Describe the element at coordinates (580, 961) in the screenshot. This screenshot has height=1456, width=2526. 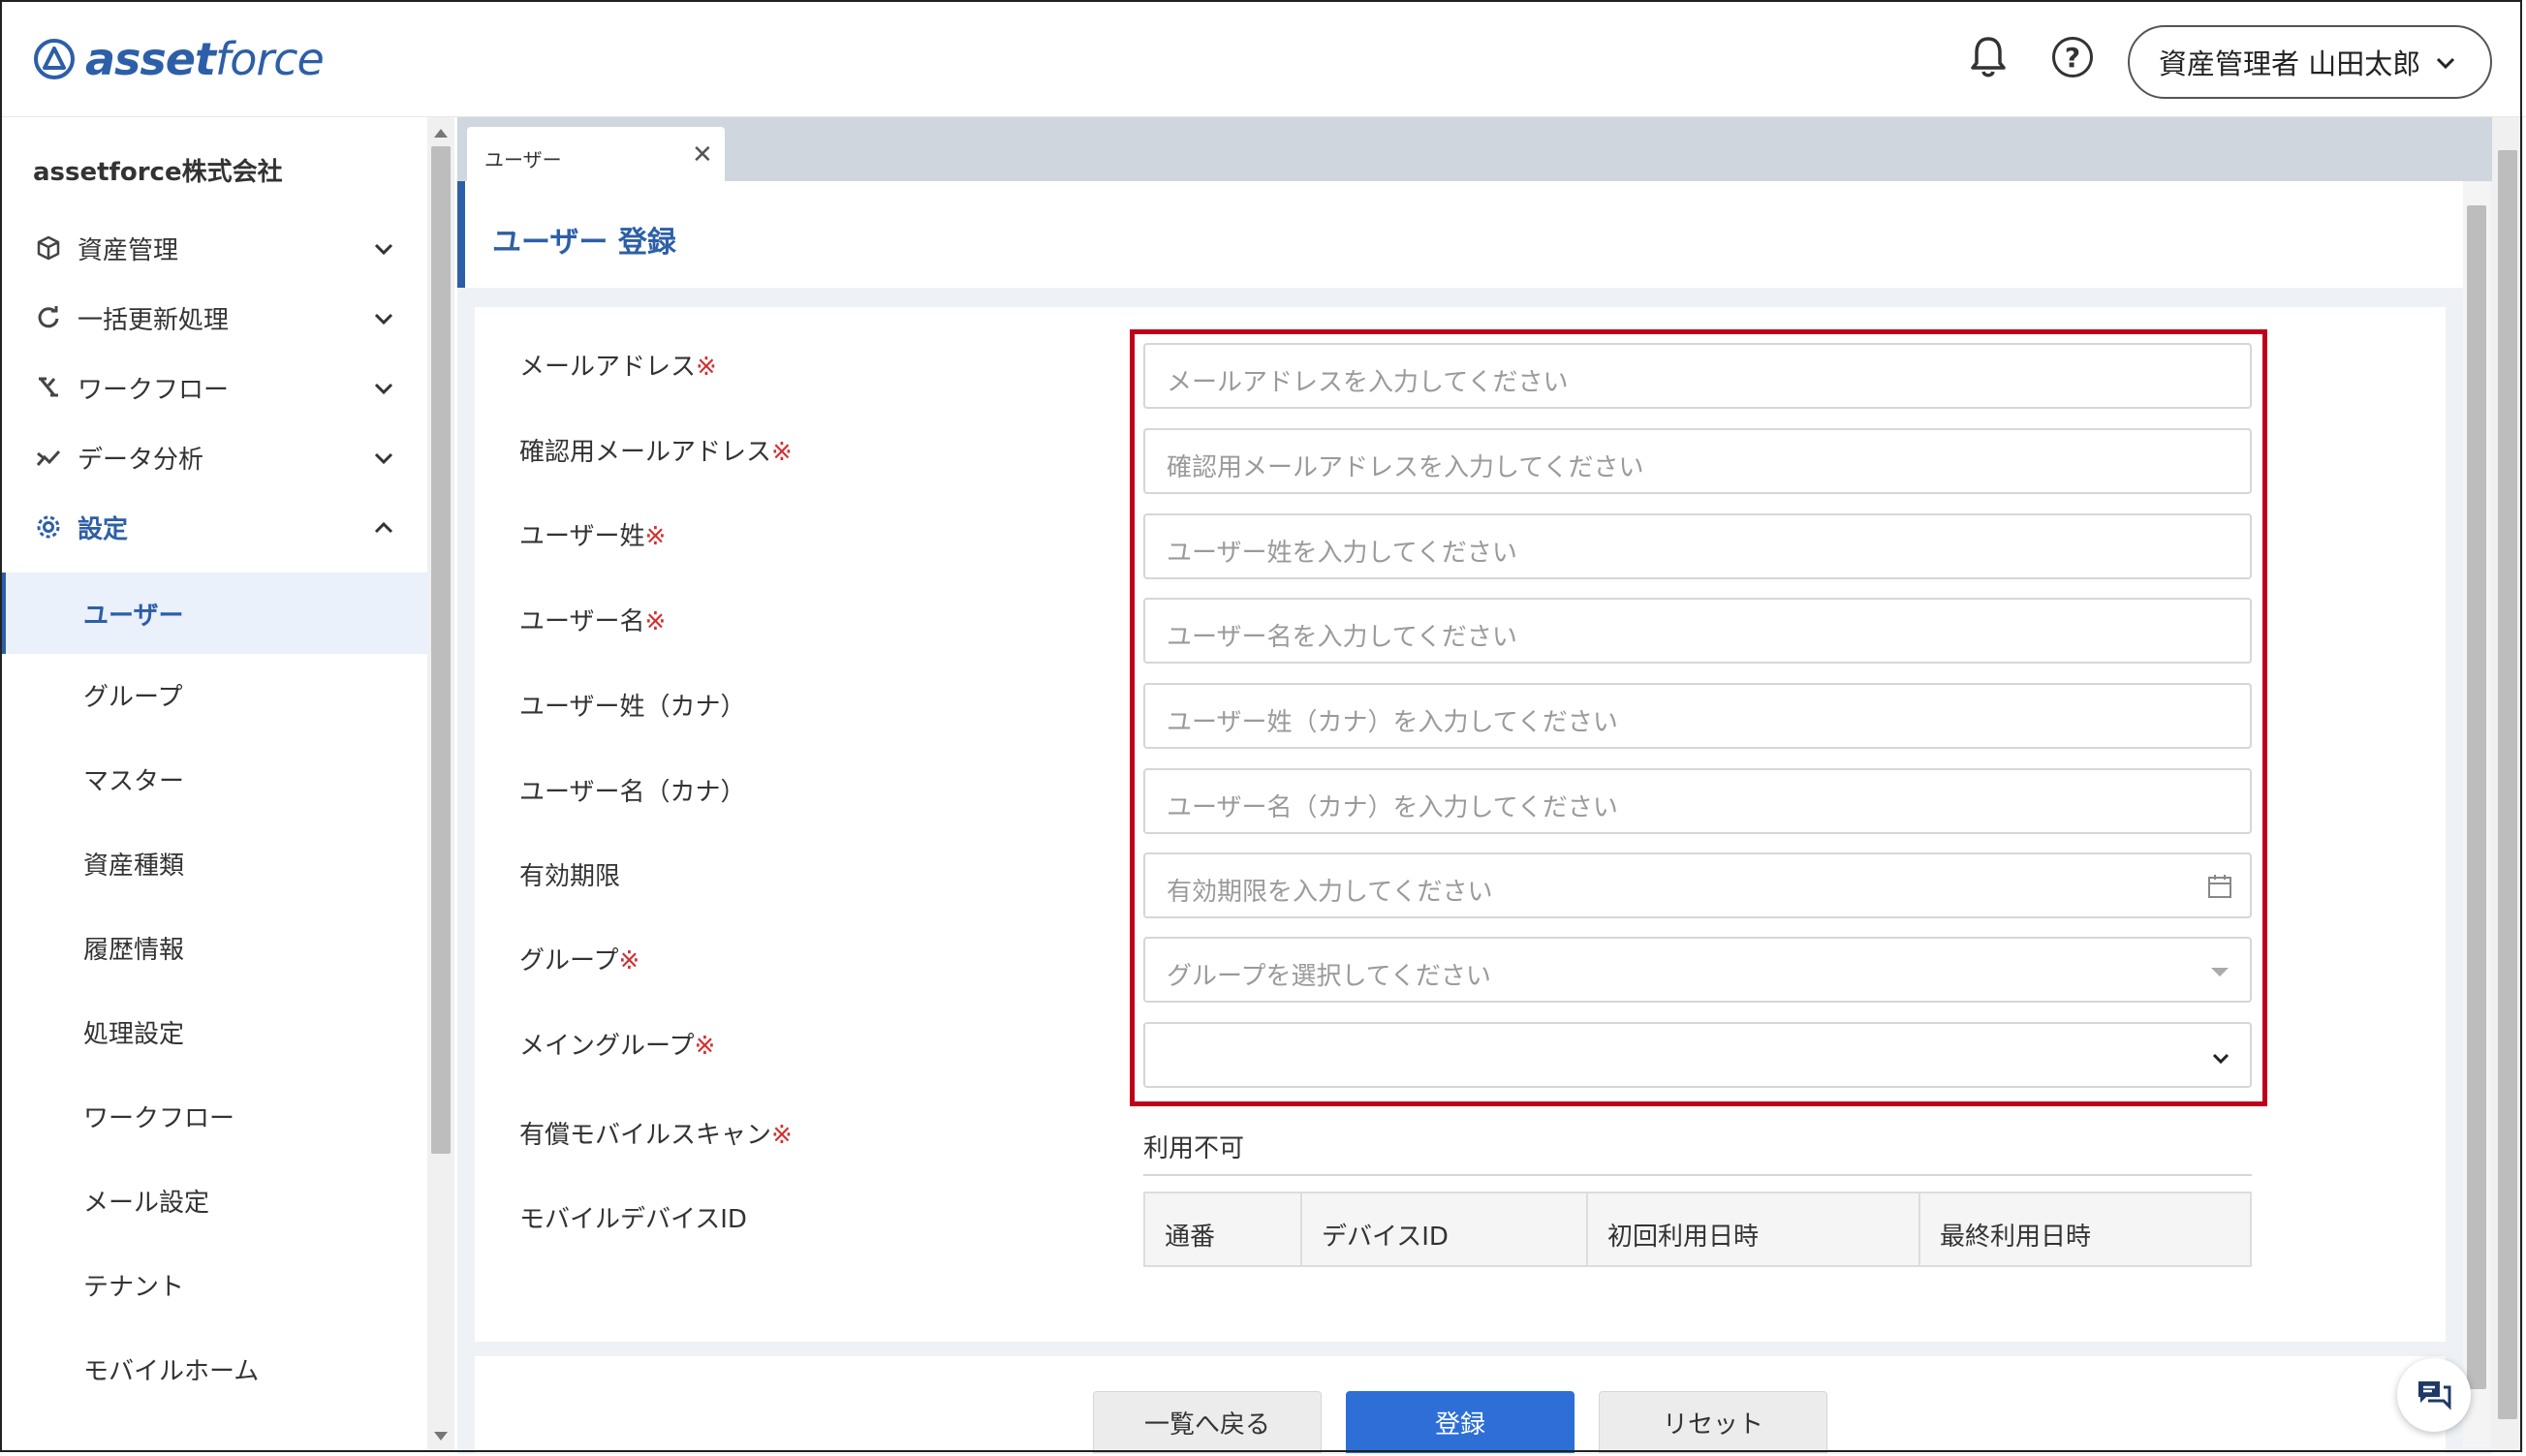
I see `label-group: グループ※` at that location.